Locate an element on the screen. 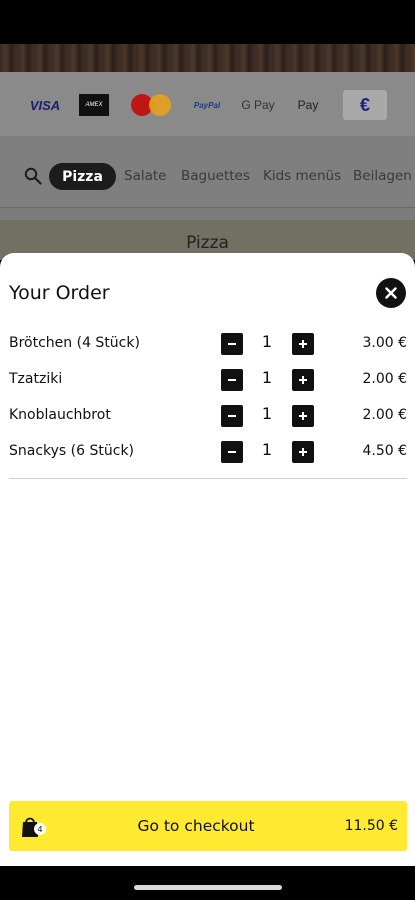 The width and height of the screenshot is (415, 900). close-icon is located at coordinates (391, 293).